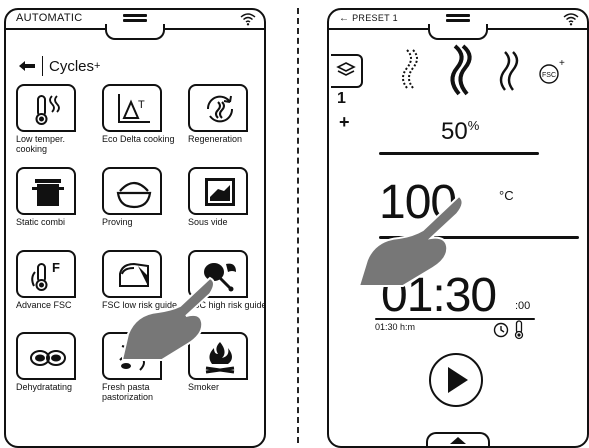 This screenshot has height=448, width=589. I want to click on delta-t-icon: T, so click(134, 108).